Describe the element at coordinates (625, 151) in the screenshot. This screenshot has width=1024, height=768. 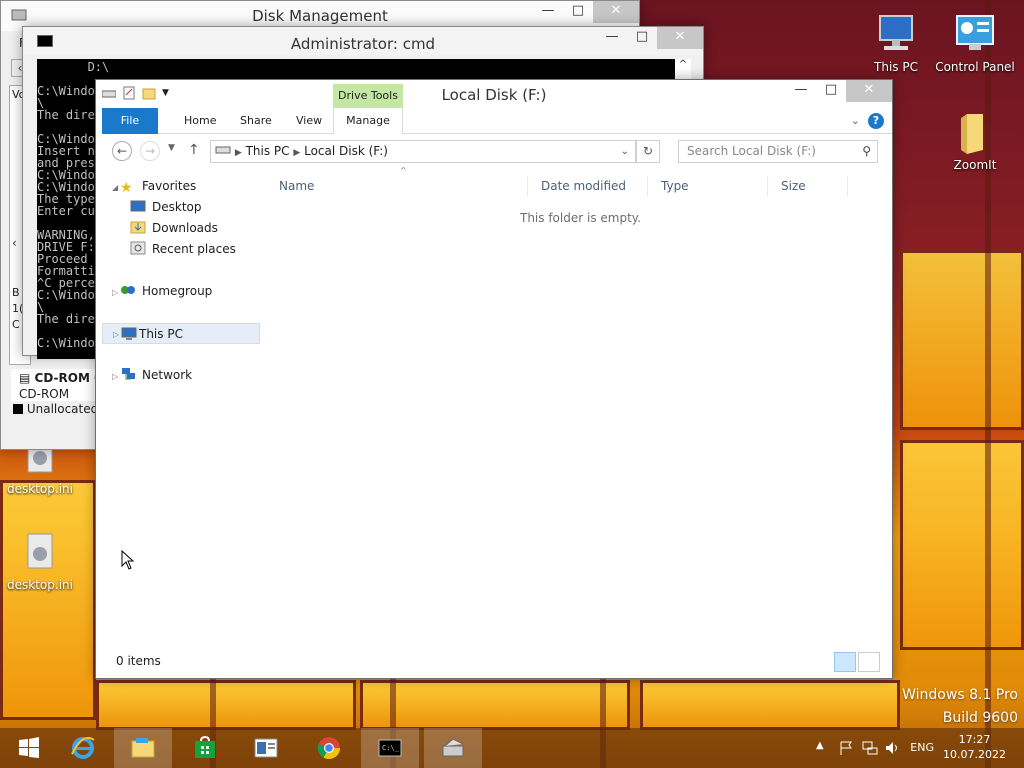
I see `address-dropdown-icon: ⌄` at that location.